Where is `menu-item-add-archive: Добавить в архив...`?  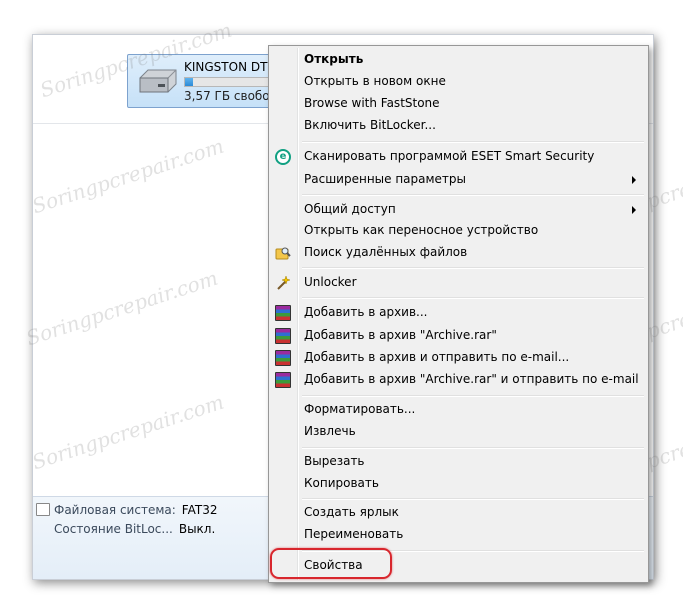
menu-item-add-archive: Добавить в архив... is located at coordinates (458, 313).